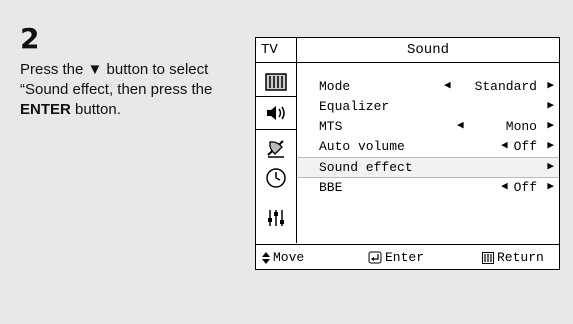 This screenshot has height=324, width=573. I want to click on setup-icon, so click(276, 218).